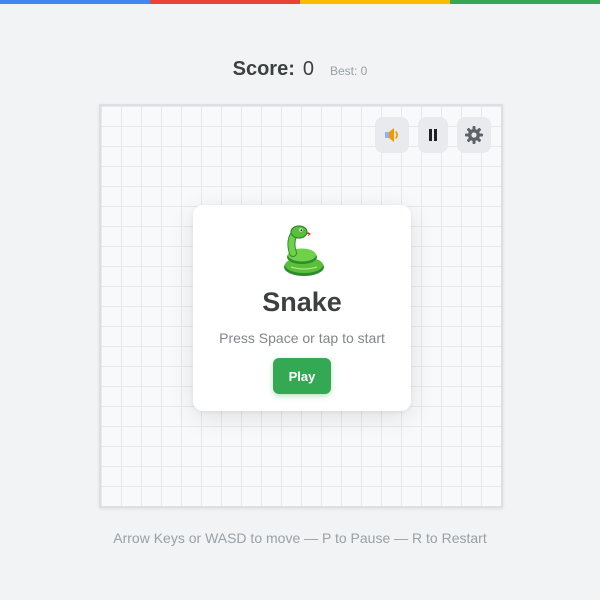 The height and width of the screenshot is (600, 600). I want to click on start-instructions: Press Space or tap to start, so click(302, 338).